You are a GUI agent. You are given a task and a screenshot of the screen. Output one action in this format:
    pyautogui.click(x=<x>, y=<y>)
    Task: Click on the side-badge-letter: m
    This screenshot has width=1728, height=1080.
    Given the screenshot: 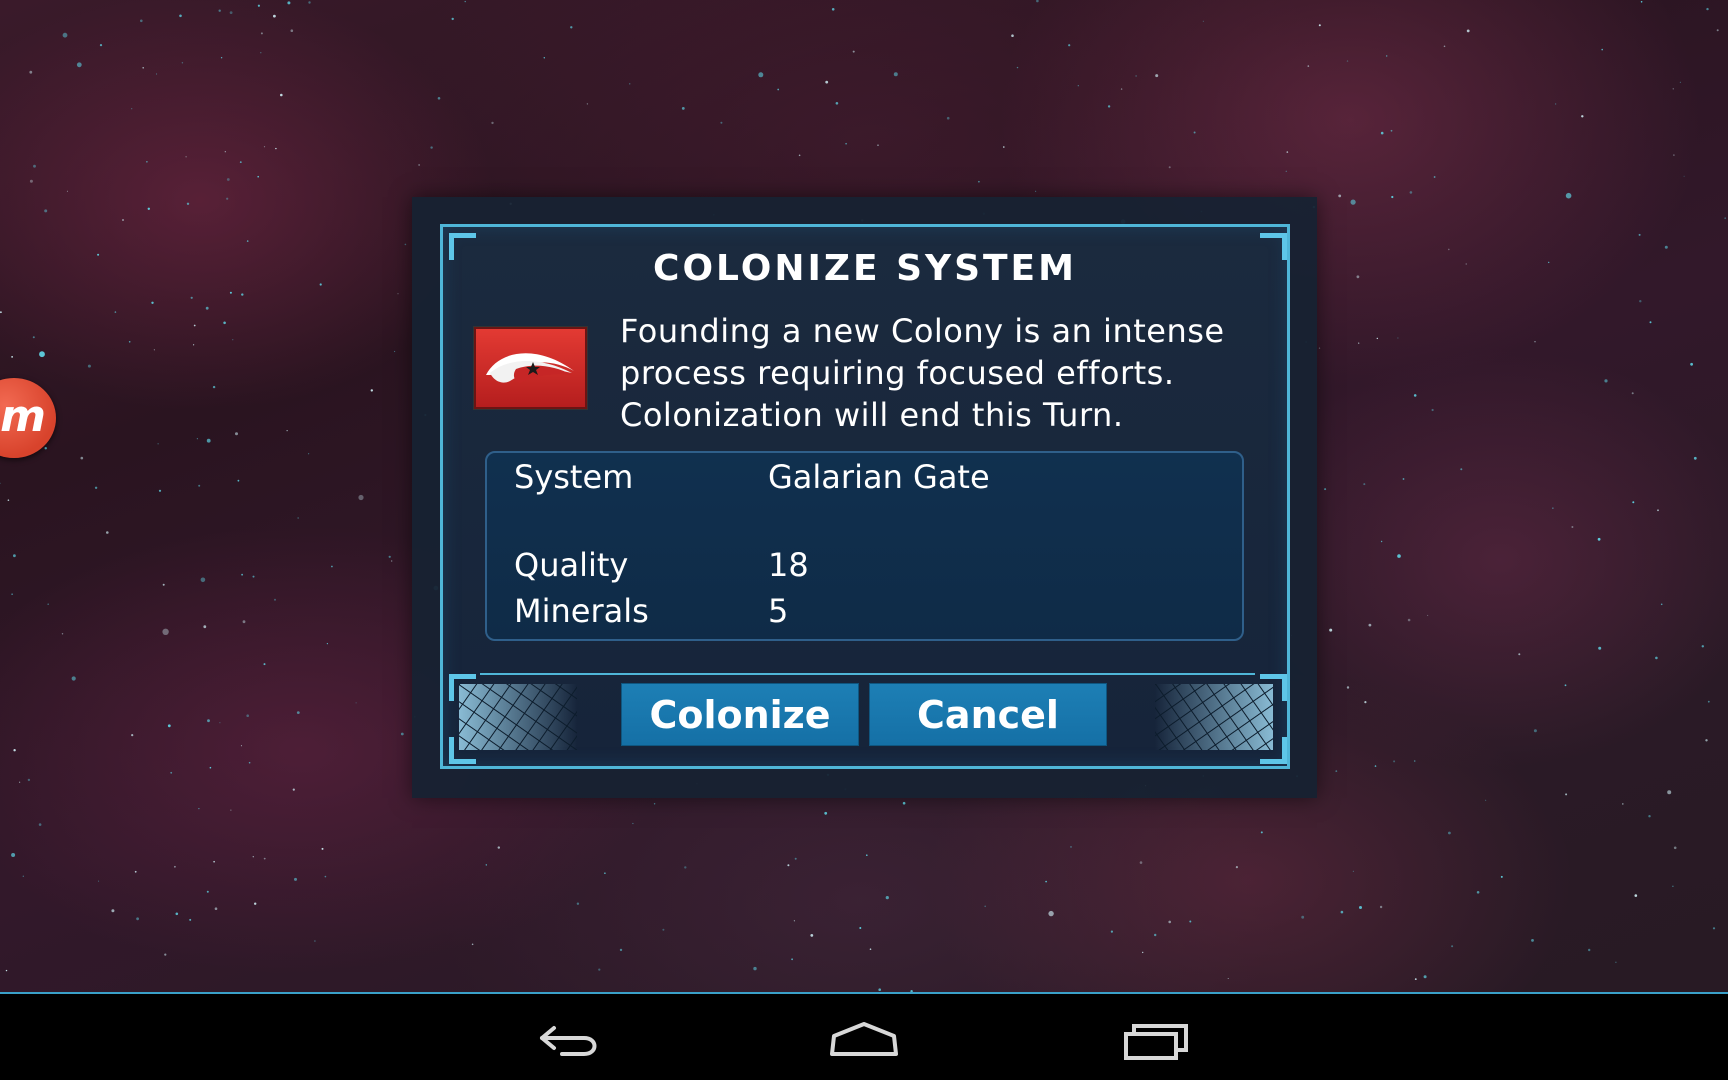 What is the action you would take?
    pyautogui.click(x=23, y=416)
    